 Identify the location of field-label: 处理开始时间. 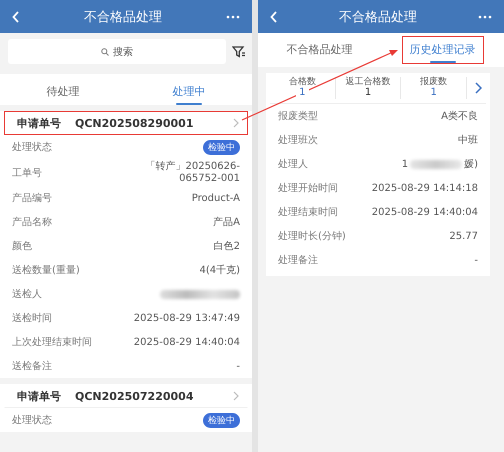
(308, 188).